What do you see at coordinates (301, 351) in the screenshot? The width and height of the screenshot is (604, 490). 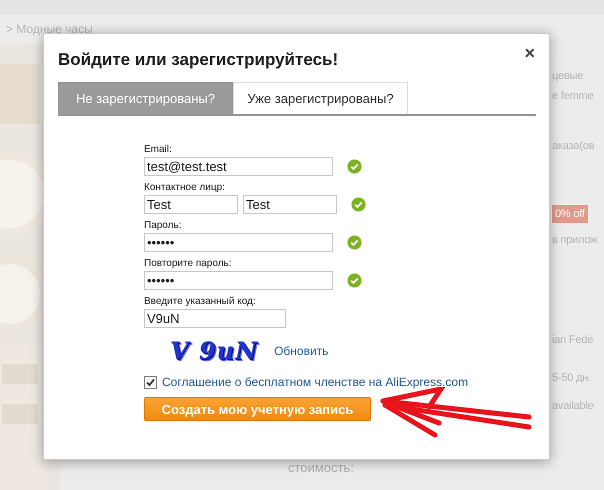 I see `refresh-link: Обновить` at bounding box center [301, 351].